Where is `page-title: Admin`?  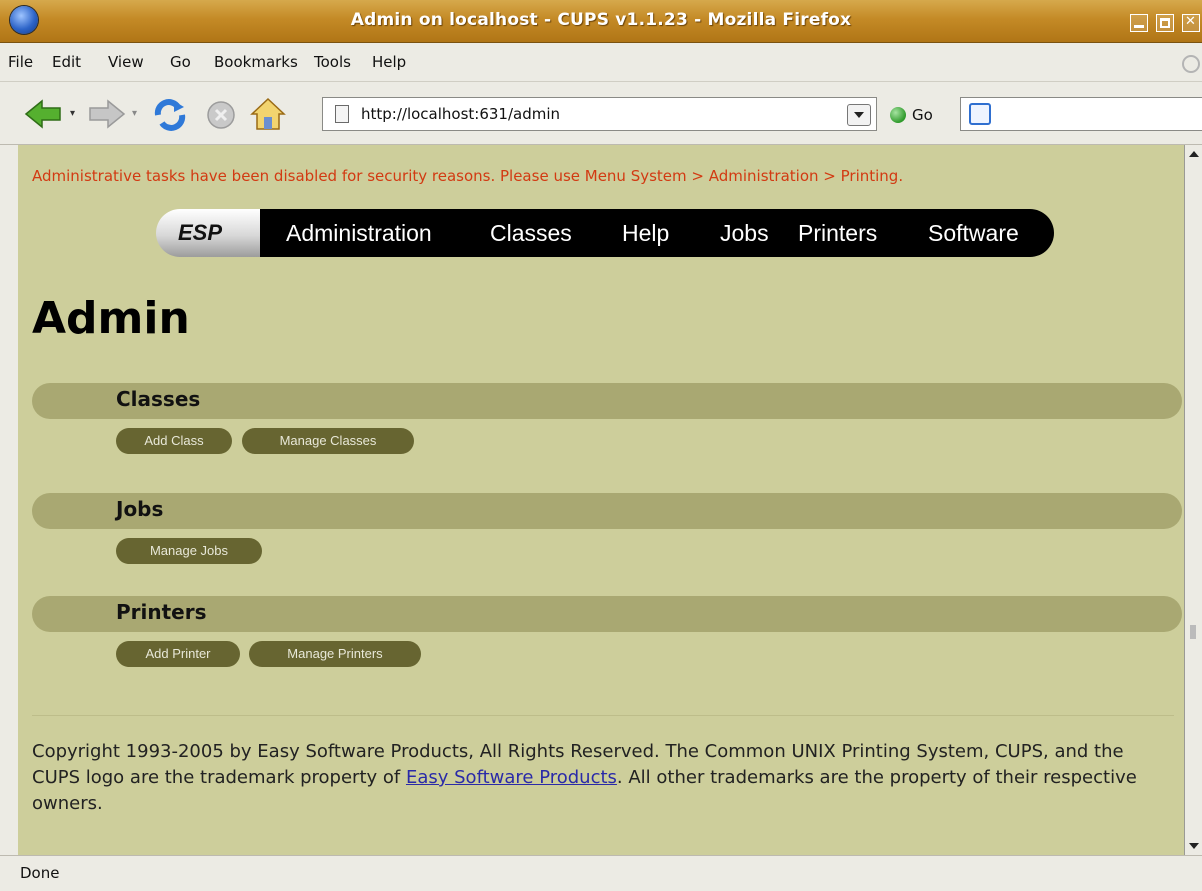 page-title: Admin is located at coordinates (111, 318).